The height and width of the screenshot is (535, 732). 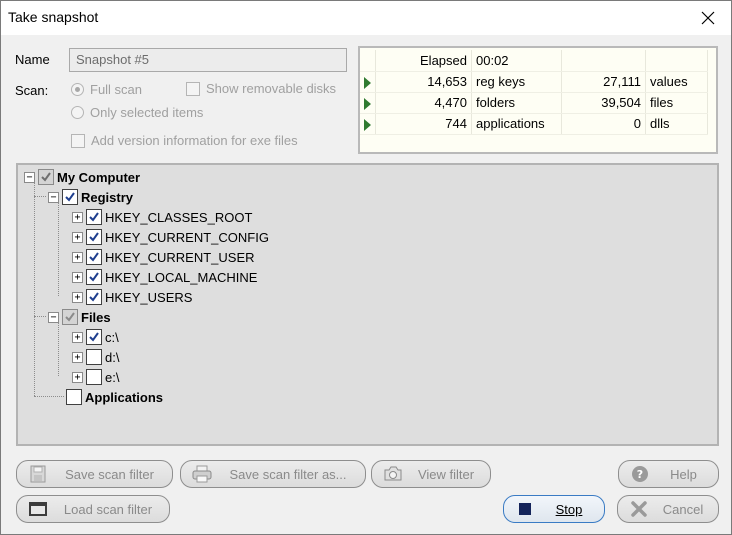 I want to click on show-removable-option: Show removable disks, so click(x=261, y=88).